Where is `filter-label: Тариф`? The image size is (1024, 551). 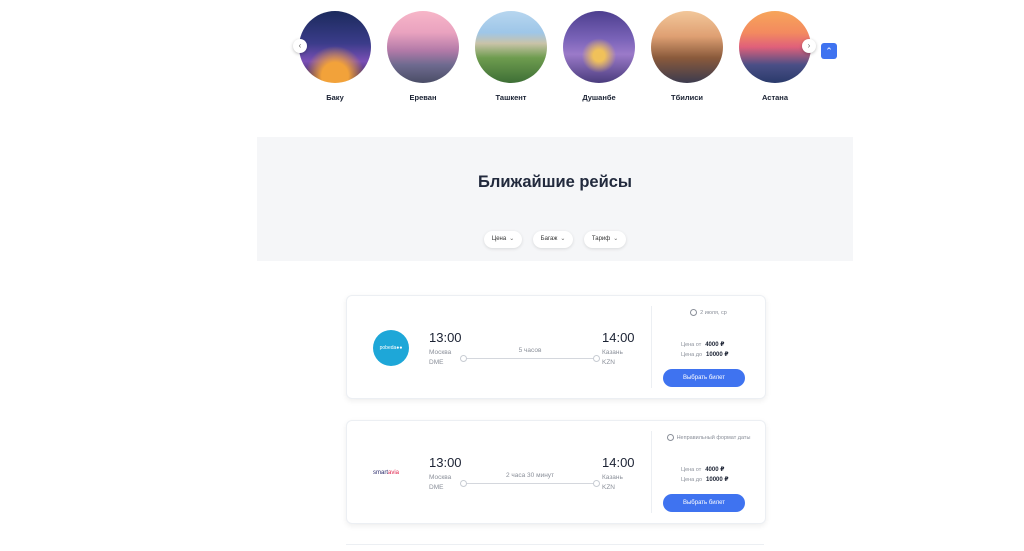
filter-label: Тариф is located at coordinates (601, 239).